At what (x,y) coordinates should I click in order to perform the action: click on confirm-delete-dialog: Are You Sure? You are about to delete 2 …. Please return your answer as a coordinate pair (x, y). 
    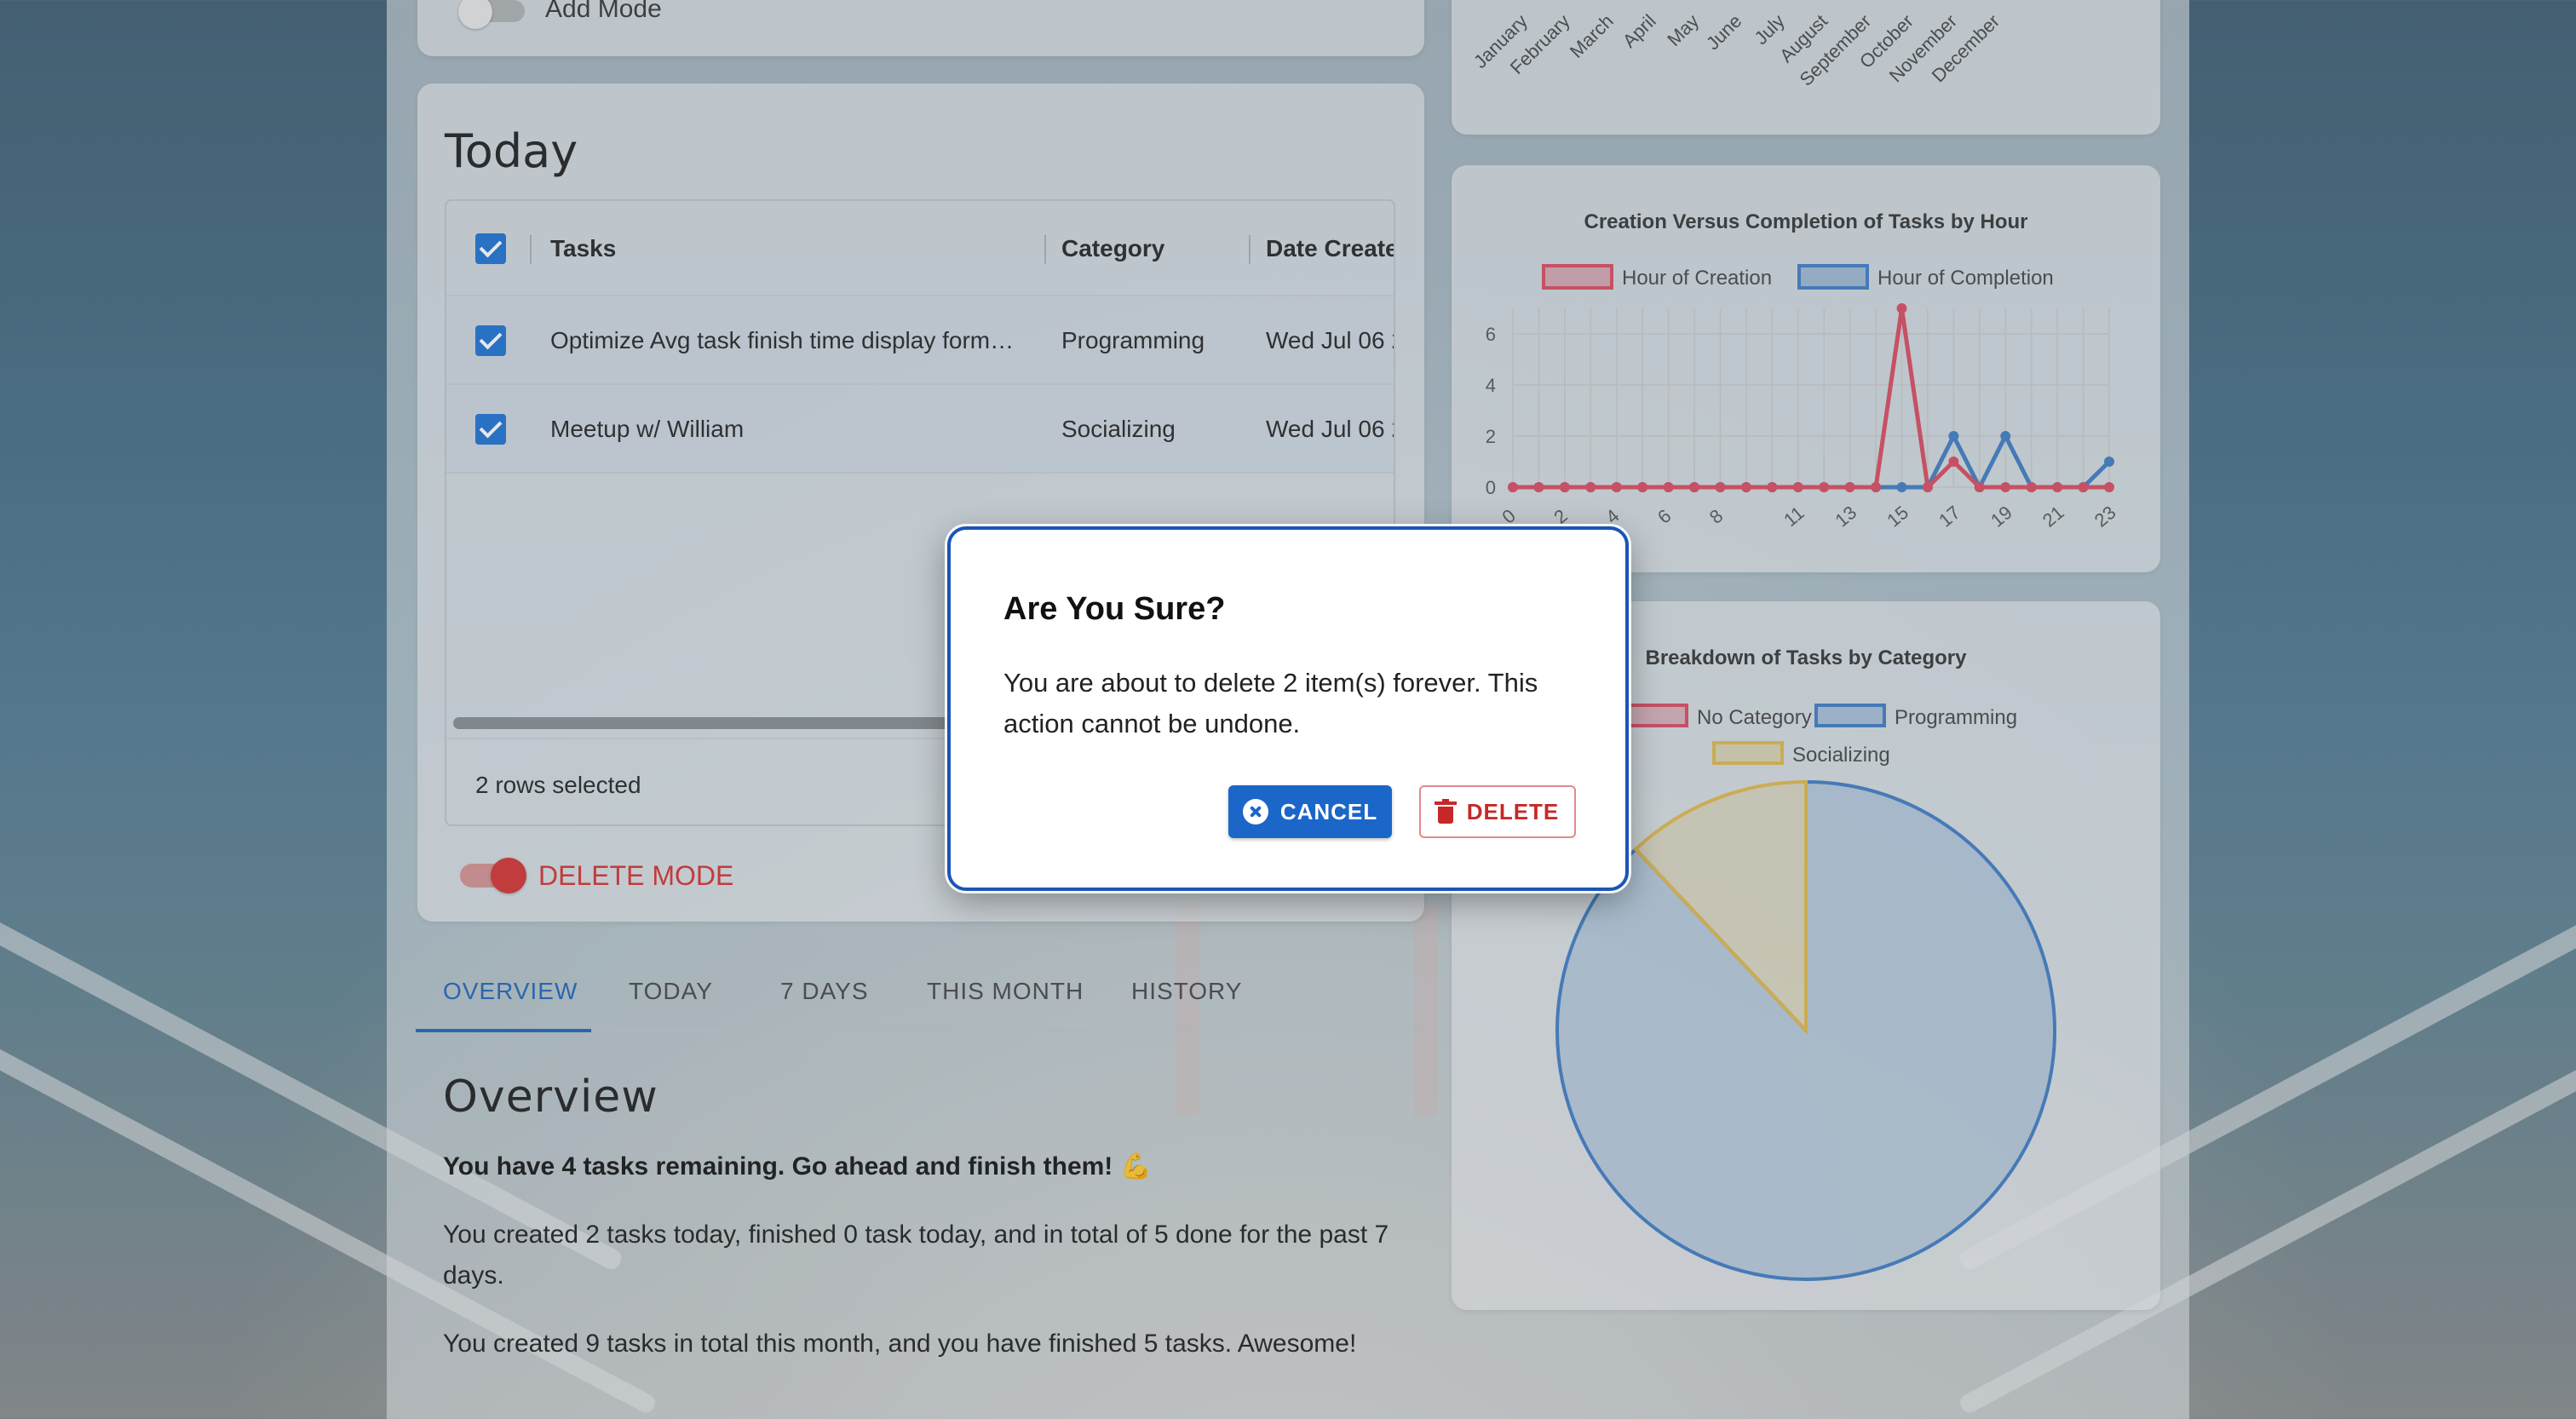
    Looking at the image, I should click on (1288, 709).